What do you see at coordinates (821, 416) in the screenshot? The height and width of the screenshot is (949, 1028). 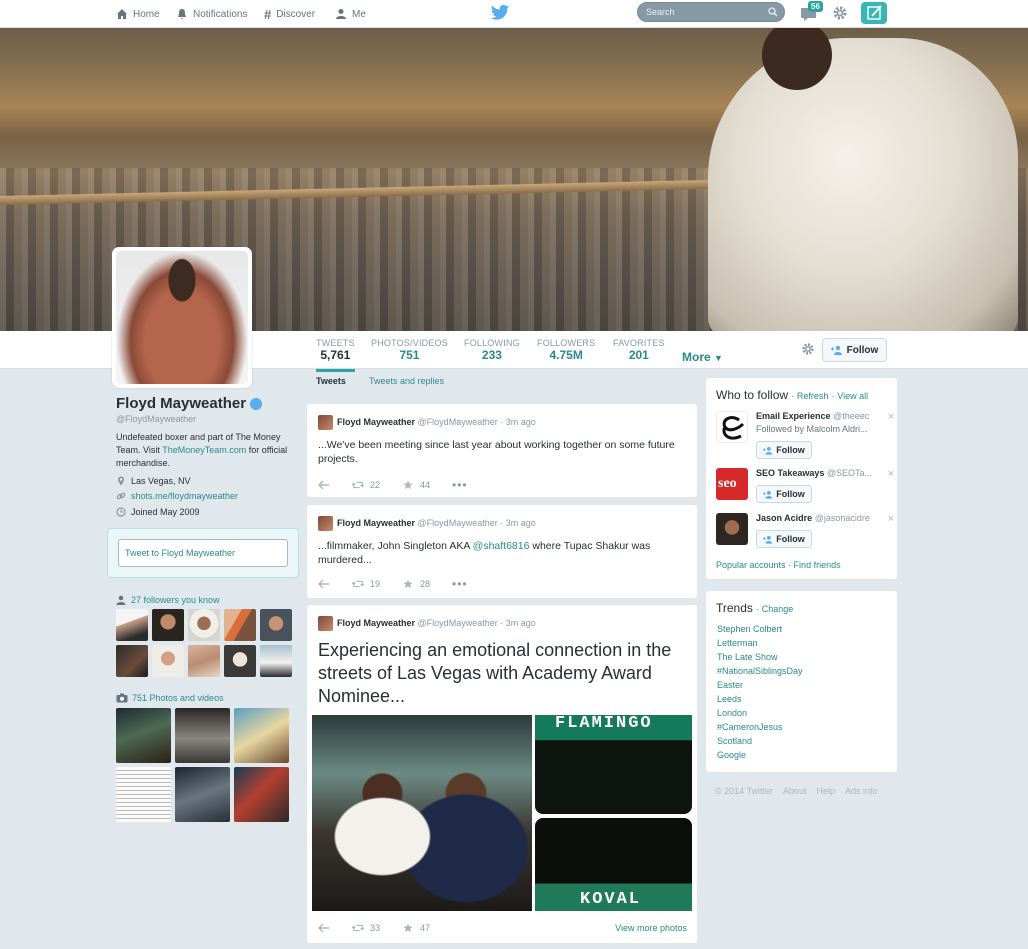 I see `suggested-user-name: Email Experience @theeec` at bounding box center [821, 416].